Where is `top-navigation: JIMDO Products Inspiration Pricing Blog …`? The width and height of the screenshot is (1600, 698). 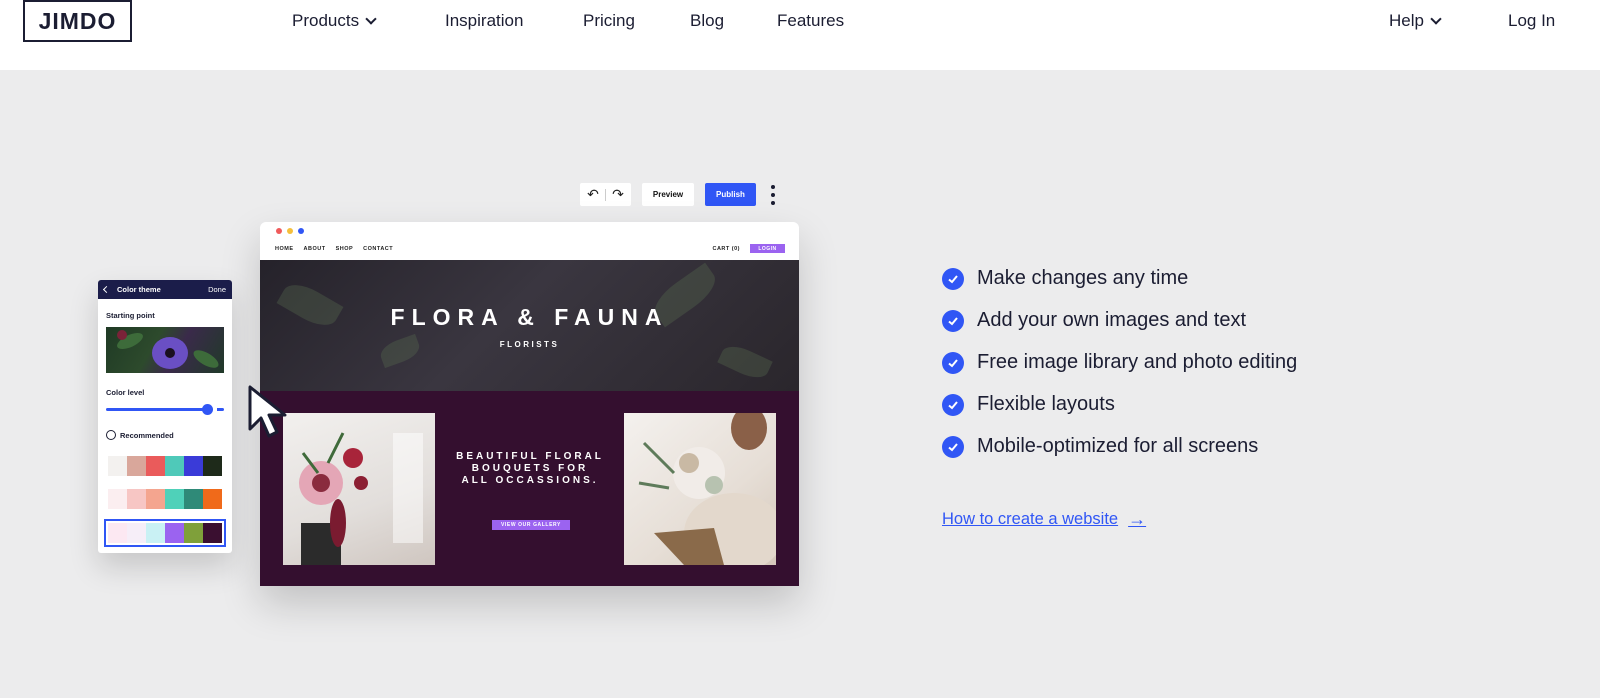 top-navigation: JIMDO Products Inspiration Pricing Blog … is located at coordinates (800, 35).